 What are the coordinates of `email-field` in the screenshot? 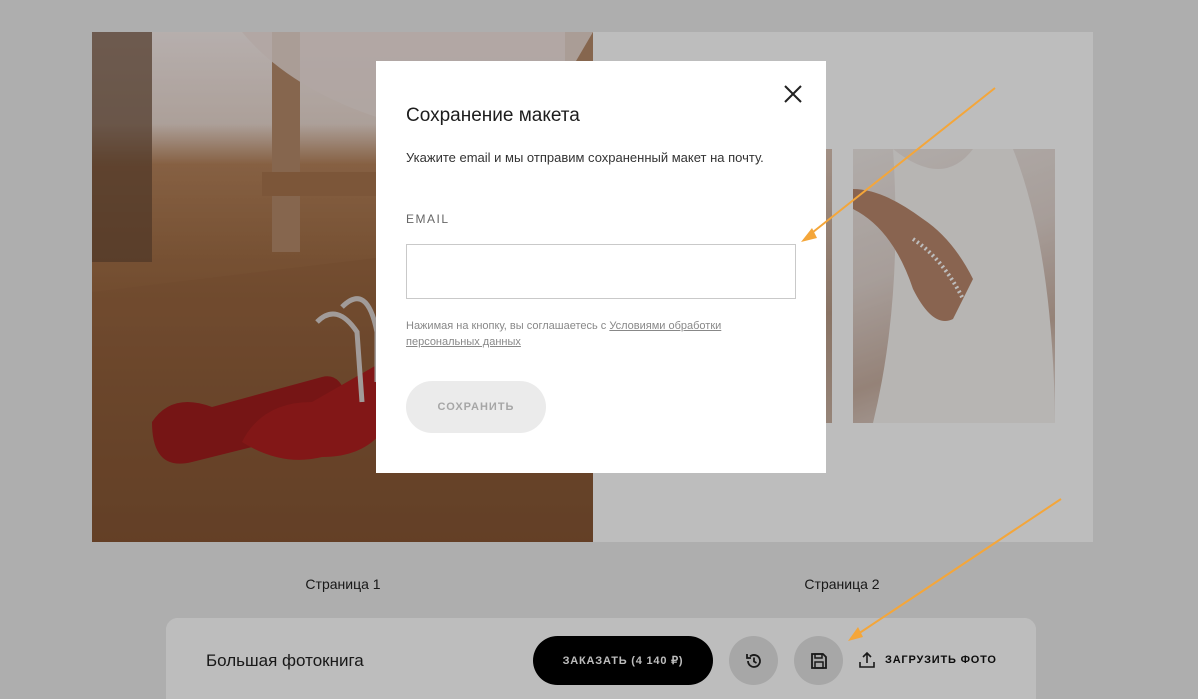 It's located at (601, 271).